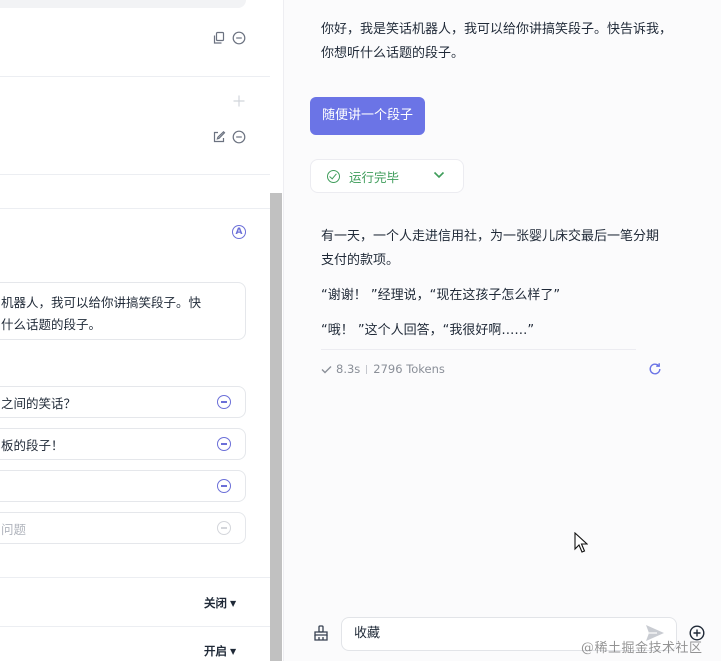 This screenshot has height=661, width=721. I want to click on ai-badge: A, so click(239, 232).